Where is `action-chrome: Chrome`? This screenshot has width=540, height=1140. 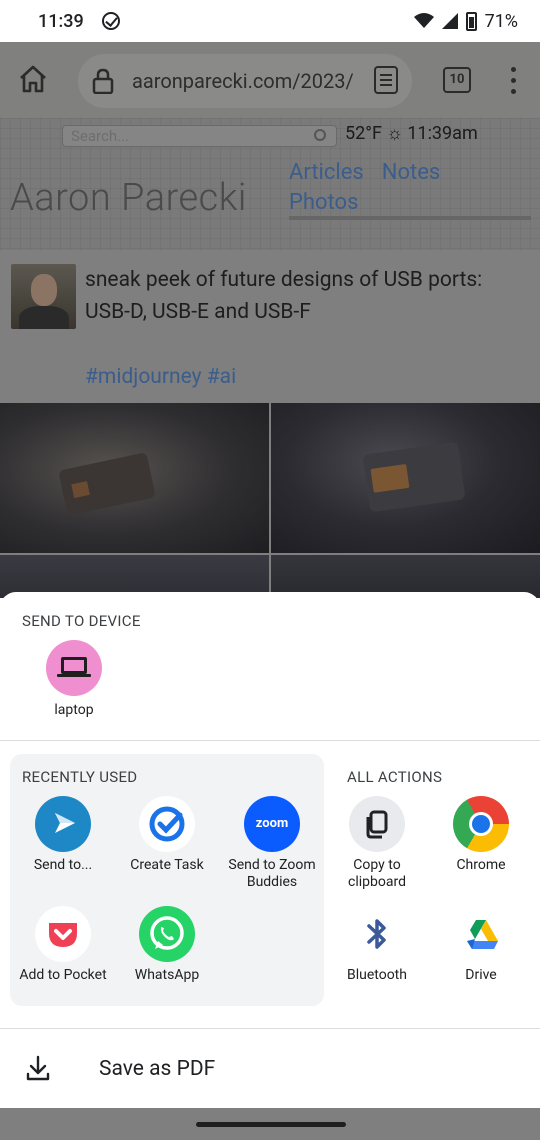 action-chrome: Chrome is located at coordinates (481, 835).